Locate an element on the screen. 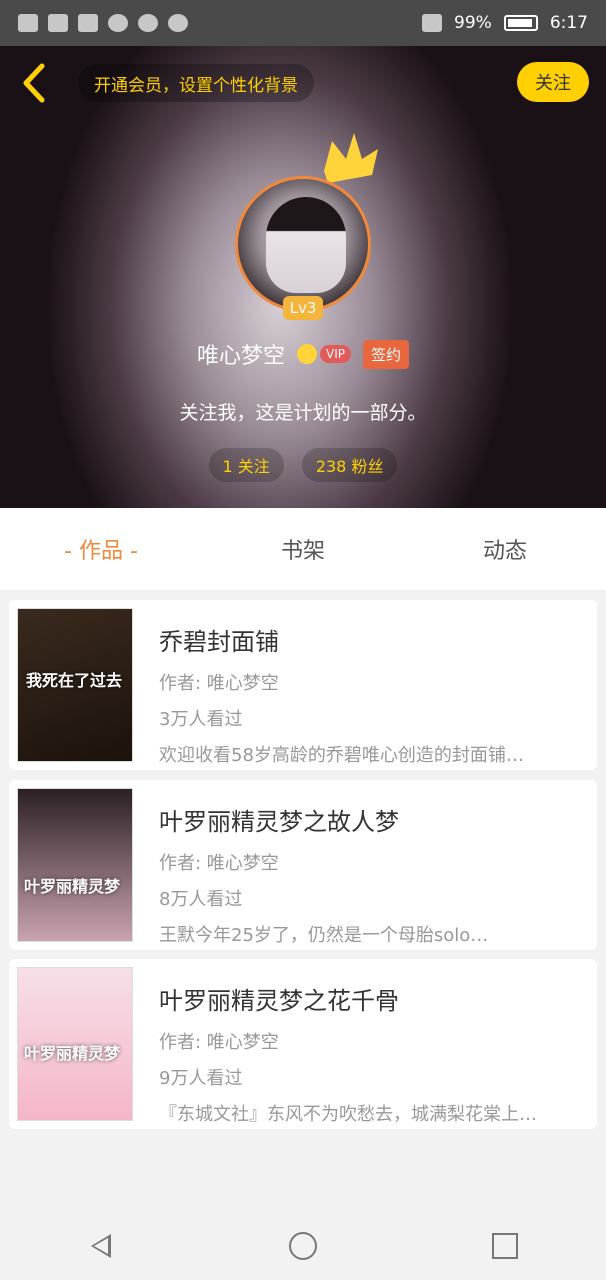 Image resolution: width=606 pixels, height=1280 pixels. username: 唯心梦空 is located at coordinates (240, 356).